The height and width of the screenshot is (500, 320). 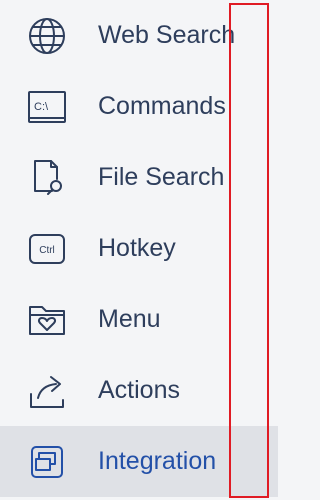 I want to click on file-search-icon, so click(x=47, y=178).